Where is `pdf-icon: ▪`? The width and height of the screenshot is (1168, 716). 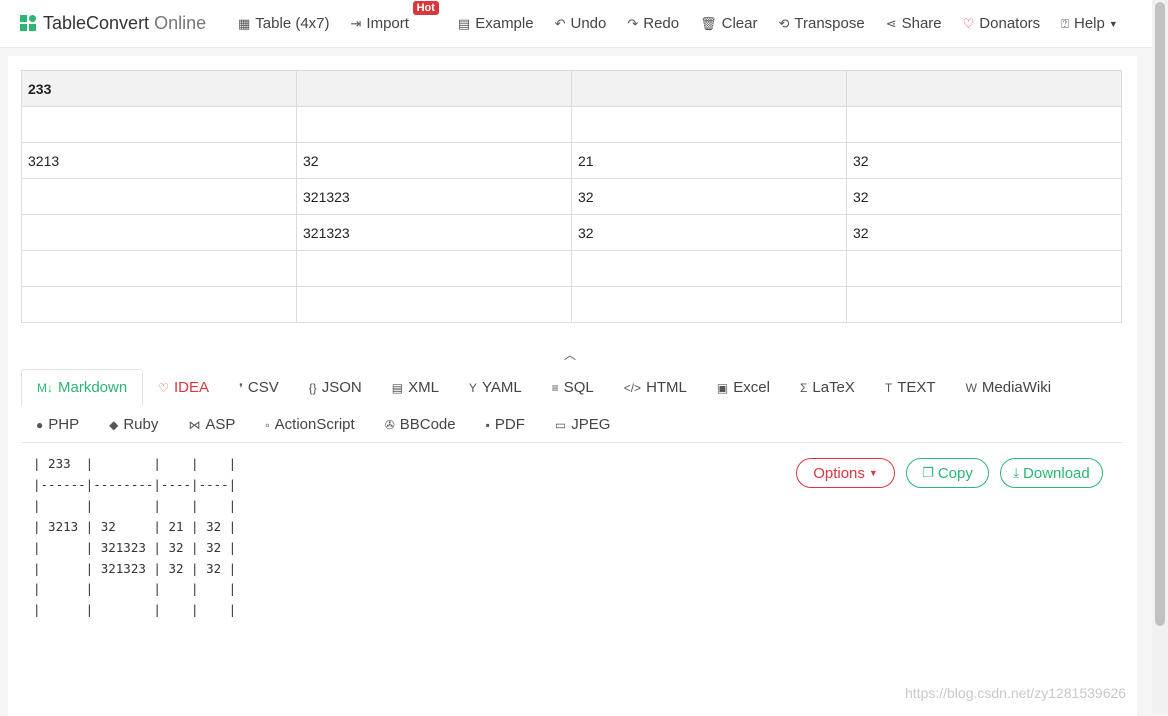
pdf-icon: ▪ is located at coordinates (487, 424).